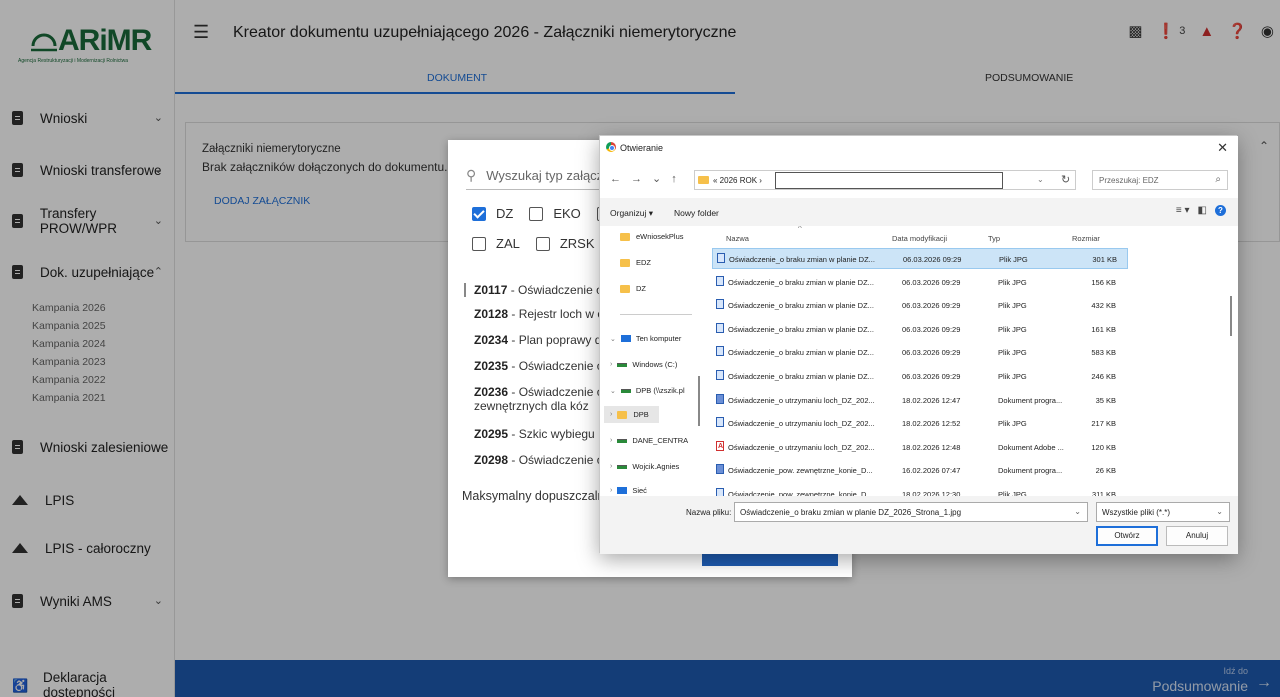  I want to click on tree-item-label: DPB, so click(641, 414).